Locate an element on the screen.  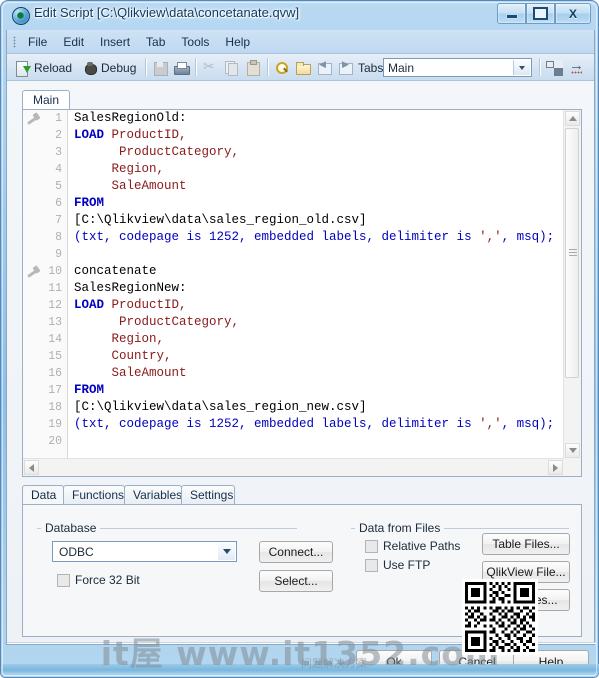
open-folder-icon is located at coordinates (303, 68).